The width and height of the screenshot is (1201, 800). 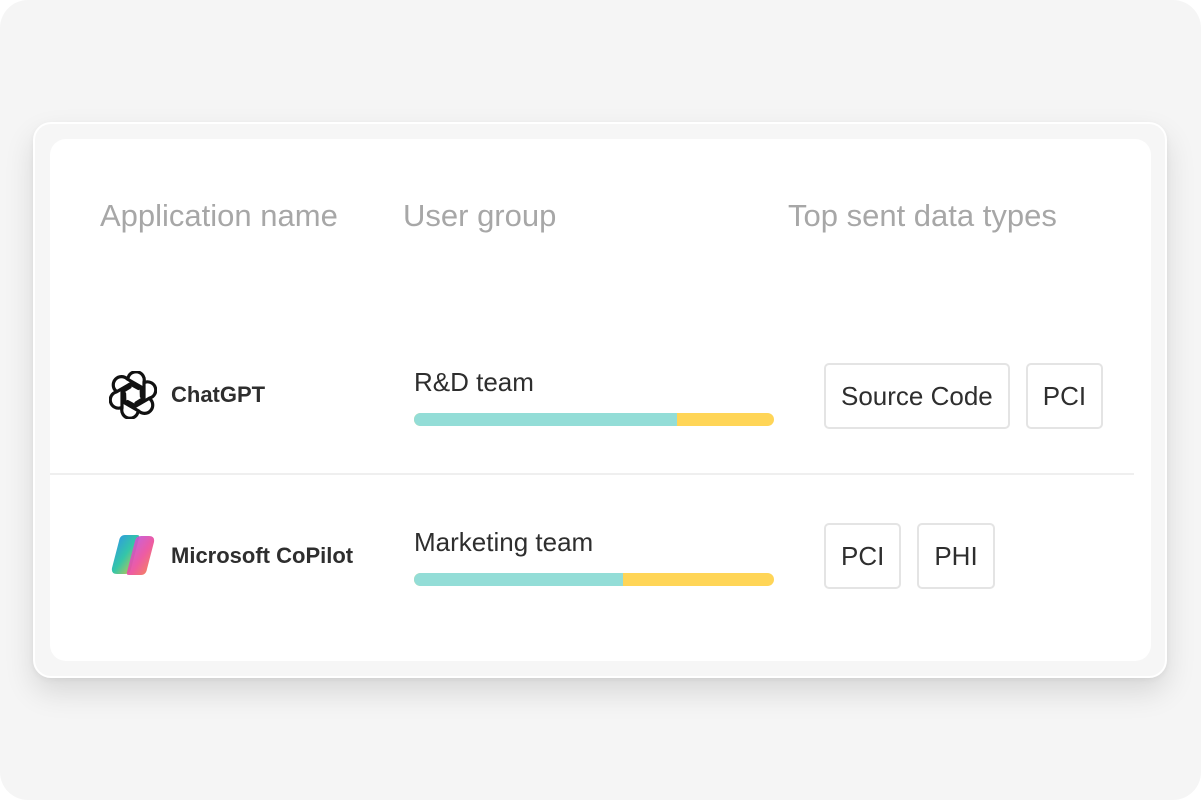 What do you see at coordinates (480, 215) in the screenshot?
I see `column-header-user-group: User group` at bounding box center [480, 215].